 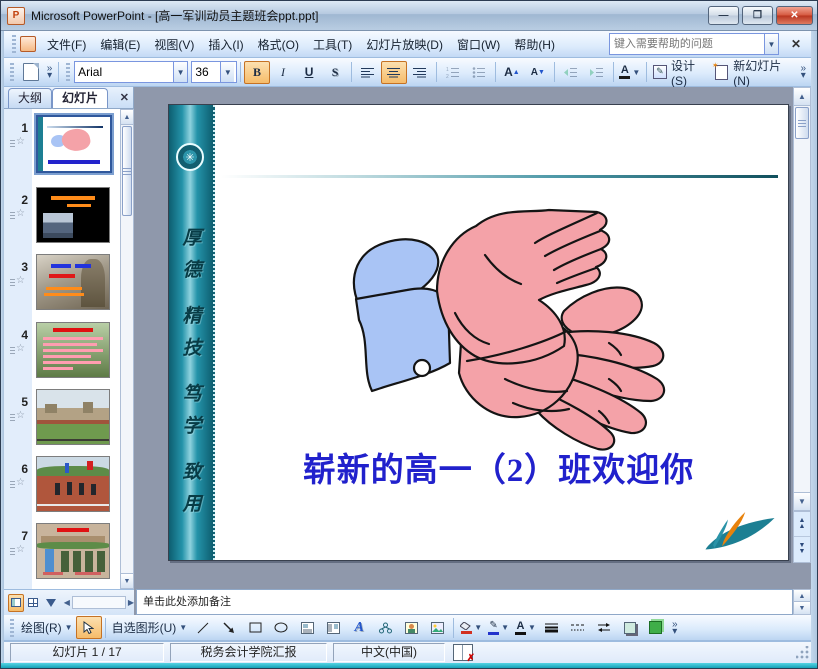 What do you see at coordinates (437, 627) in the screenshot?
I see `insert-picture-button` at bounding box center [437, 627].